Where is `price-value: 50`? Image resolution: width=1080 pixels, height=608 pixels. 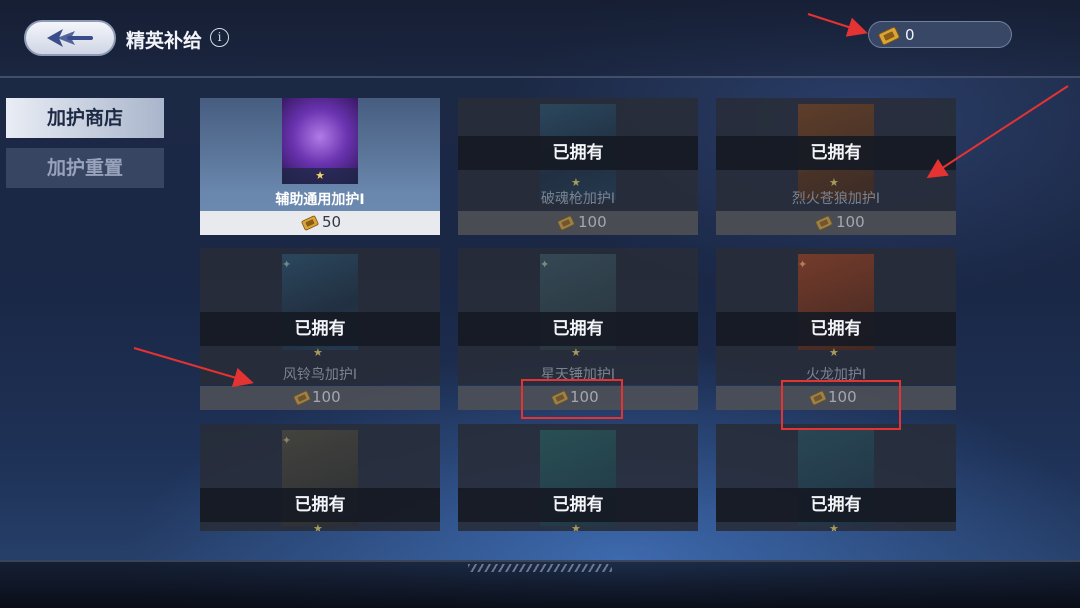
price-value: 50 is located at coordinates (332, 222).